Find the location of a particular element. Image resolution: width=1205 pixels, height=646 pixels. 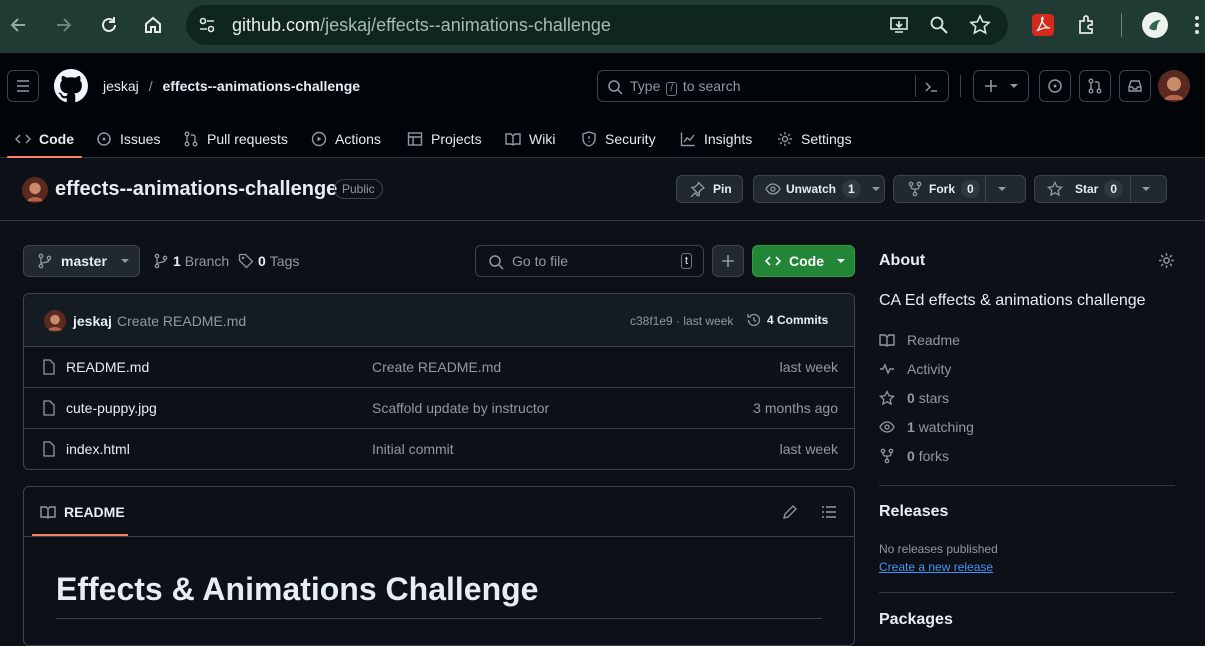

branches-link: 1 Branch is located at coordinates (191, 261).